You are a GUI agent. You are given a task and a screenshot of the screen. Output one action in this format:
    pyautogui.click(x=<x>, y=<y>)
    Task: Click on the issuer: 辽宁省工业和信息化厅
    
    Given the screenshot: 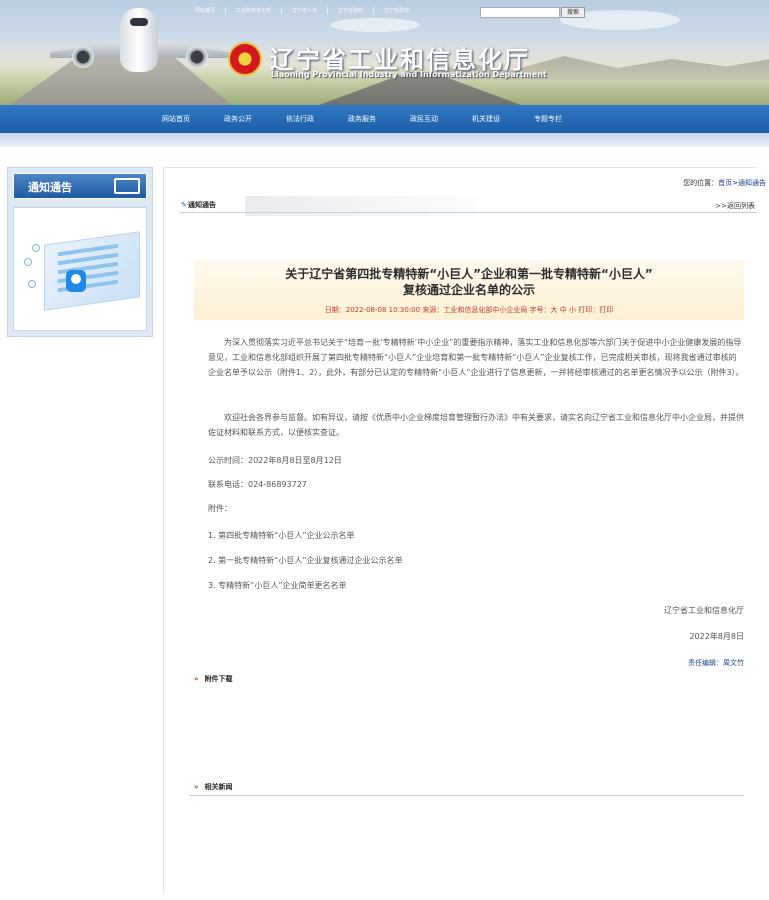 What is the action you would take?
    pyautogui.click(x=704, y=610)
    